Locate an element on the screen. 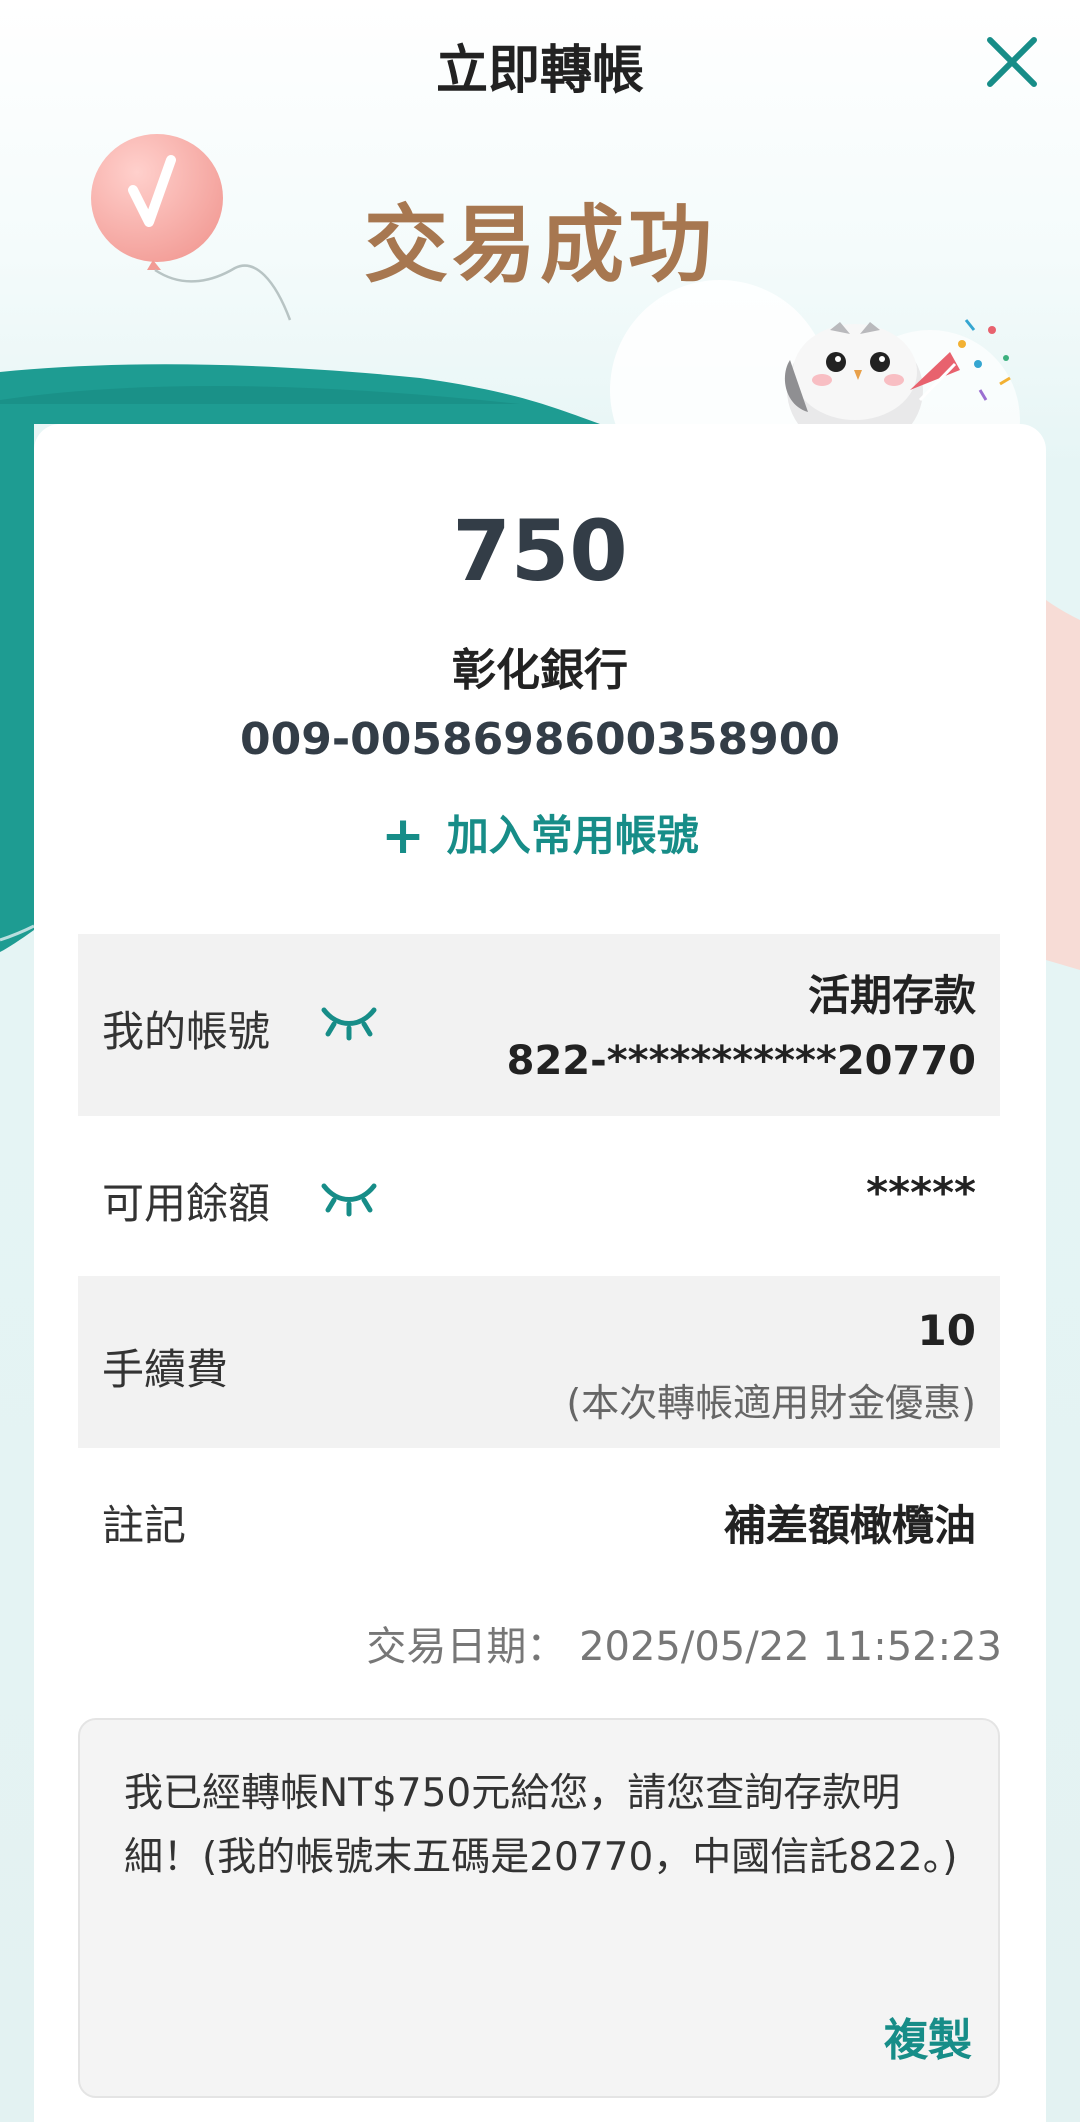 The image size is (1080, 2122). success-title: 交易成功 is located at coordinates (539, 245).